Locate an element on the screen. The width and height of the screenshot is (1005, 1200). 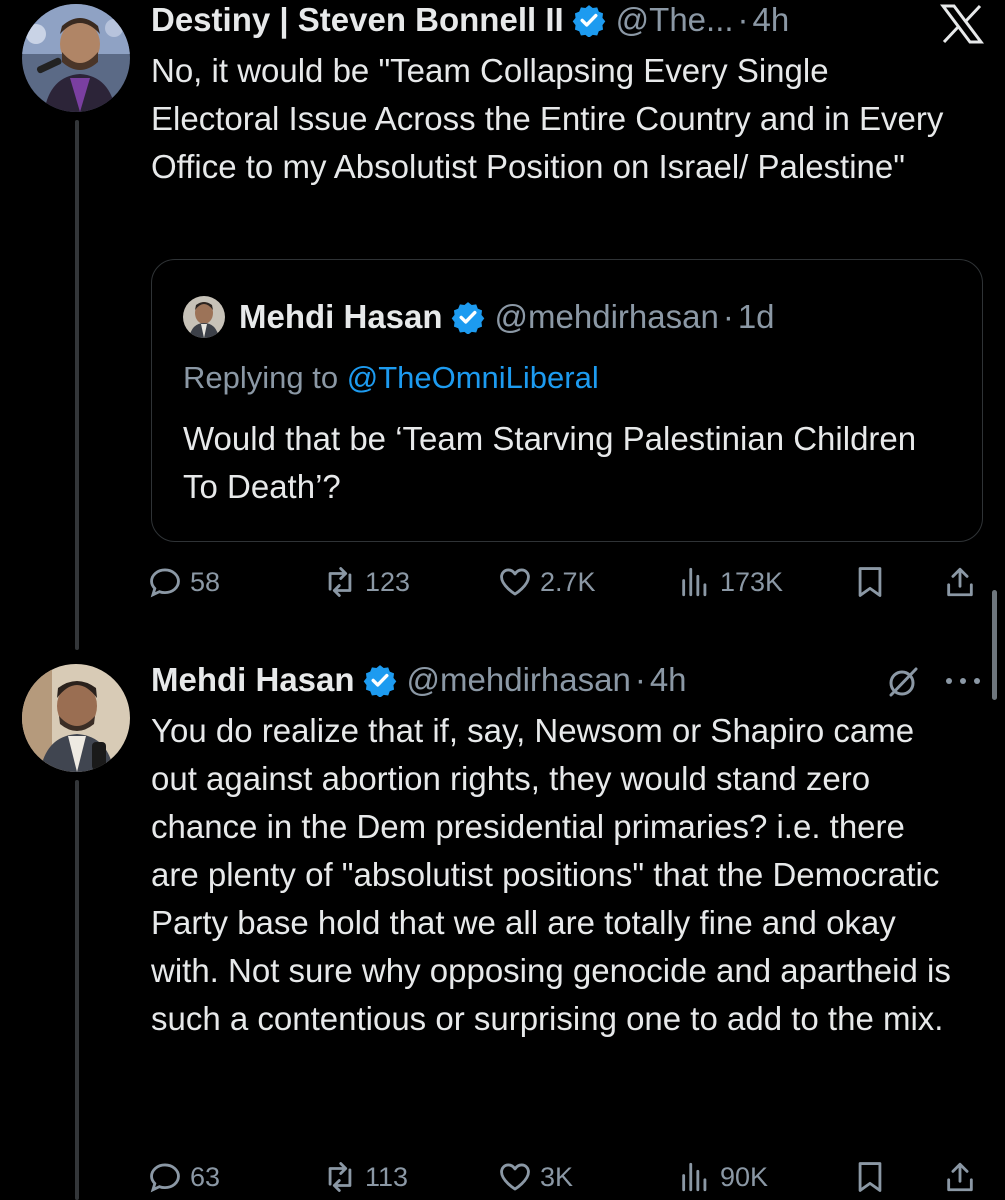
x-logo-icon is located at coordinates (962, 24).